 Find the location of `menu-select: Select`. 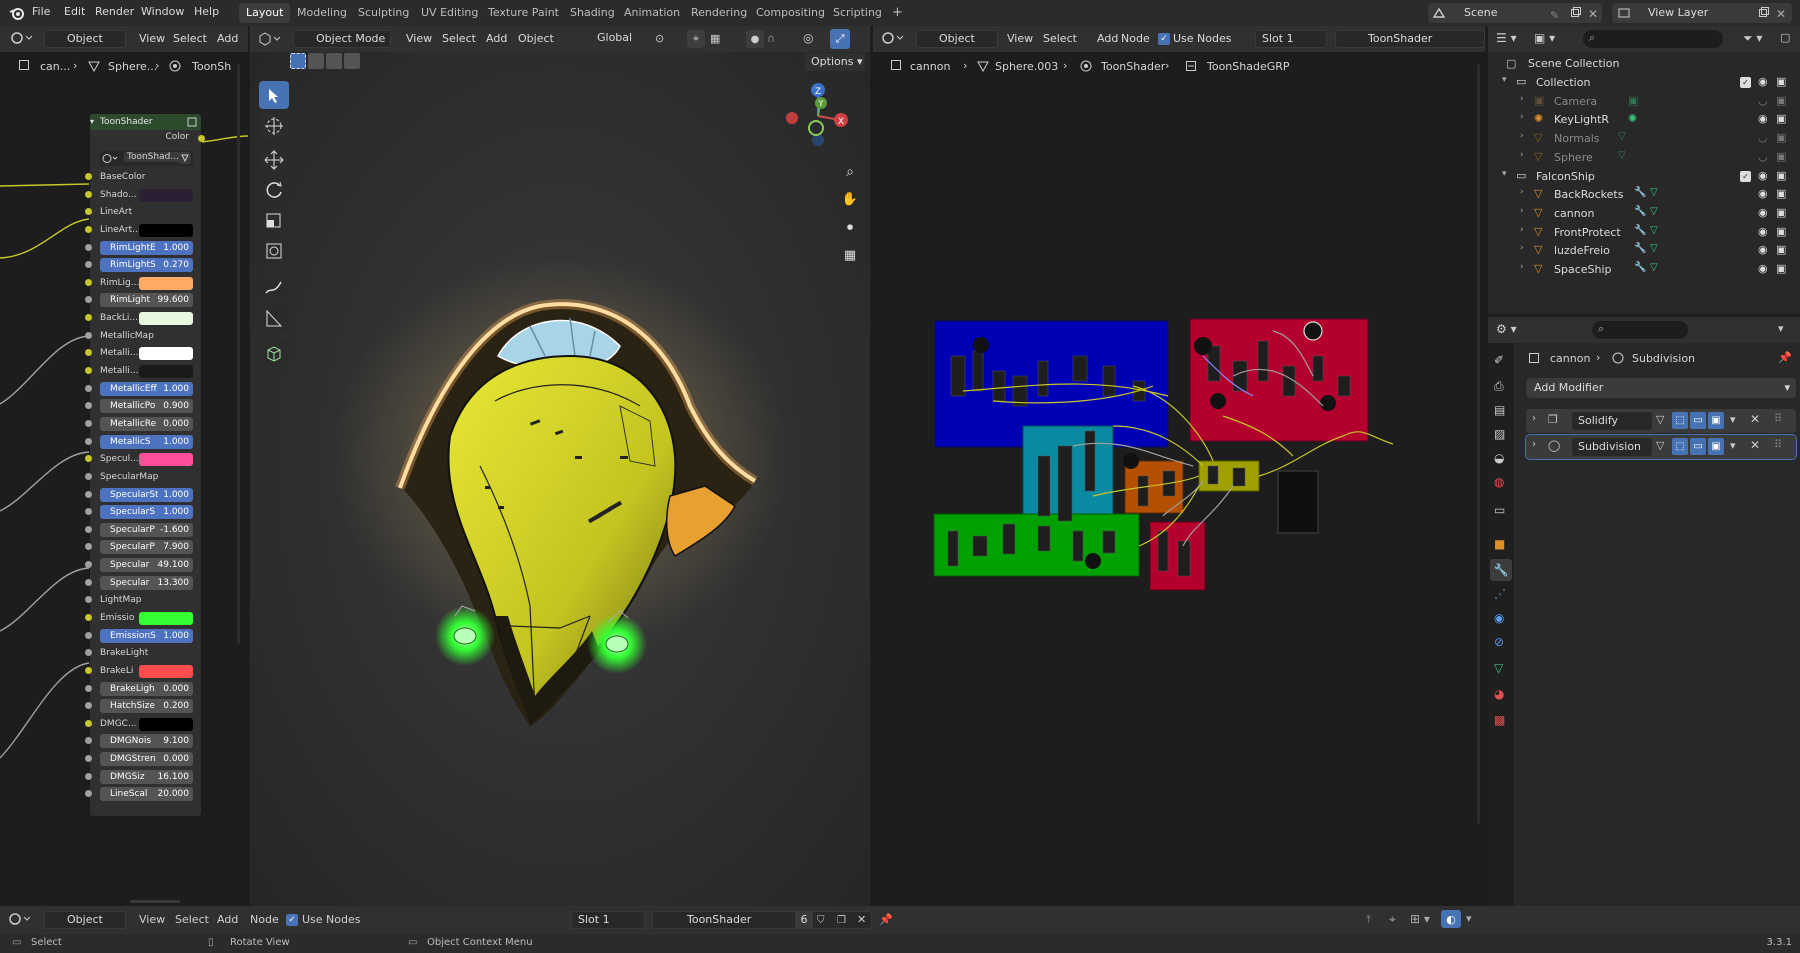

menu-select: Select is located at coordinates (459, 38).